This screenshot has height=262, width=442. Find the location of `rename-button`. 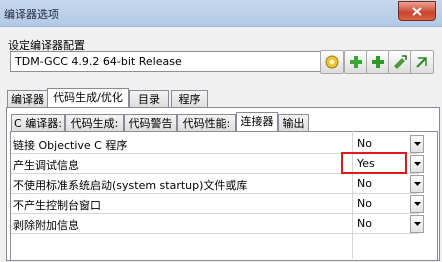

rename-button is located at coordinates (400, 62).